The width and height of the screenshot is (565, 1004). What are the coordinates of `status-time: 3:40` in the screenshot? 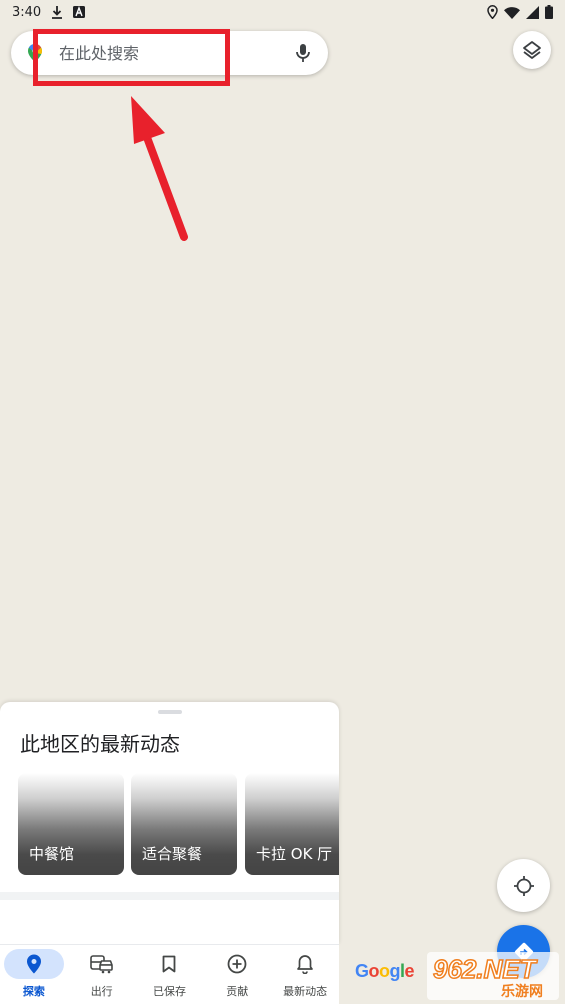 It's located at (27, 12).